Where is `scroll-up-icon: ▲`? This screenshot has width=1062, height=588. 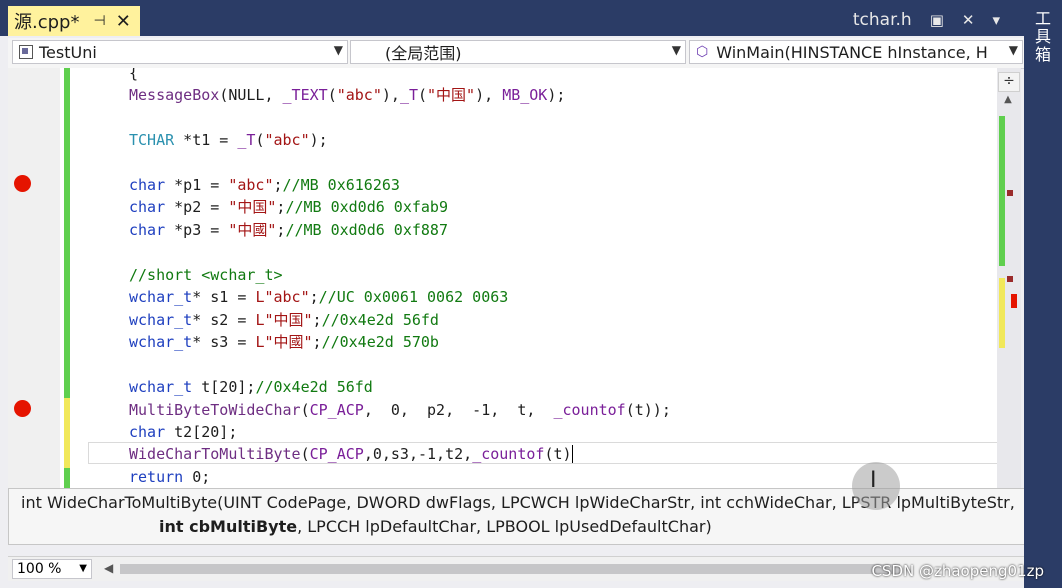
scroll-up-icon: ▲ is located at coordinates (1008, 102).